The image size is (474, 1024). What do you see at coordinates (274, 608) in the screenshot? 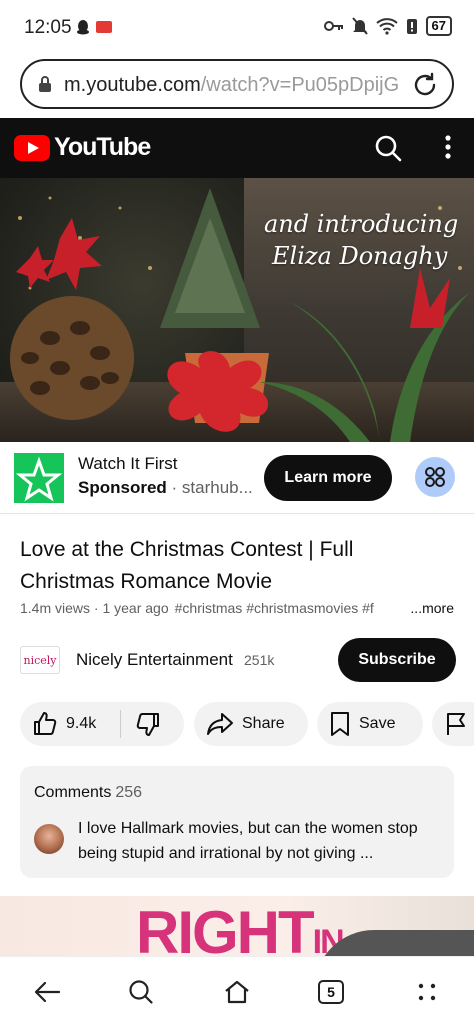
I see `video-hashtags: #christmas #christmasmovies #f` at bounding box center [274, 608].